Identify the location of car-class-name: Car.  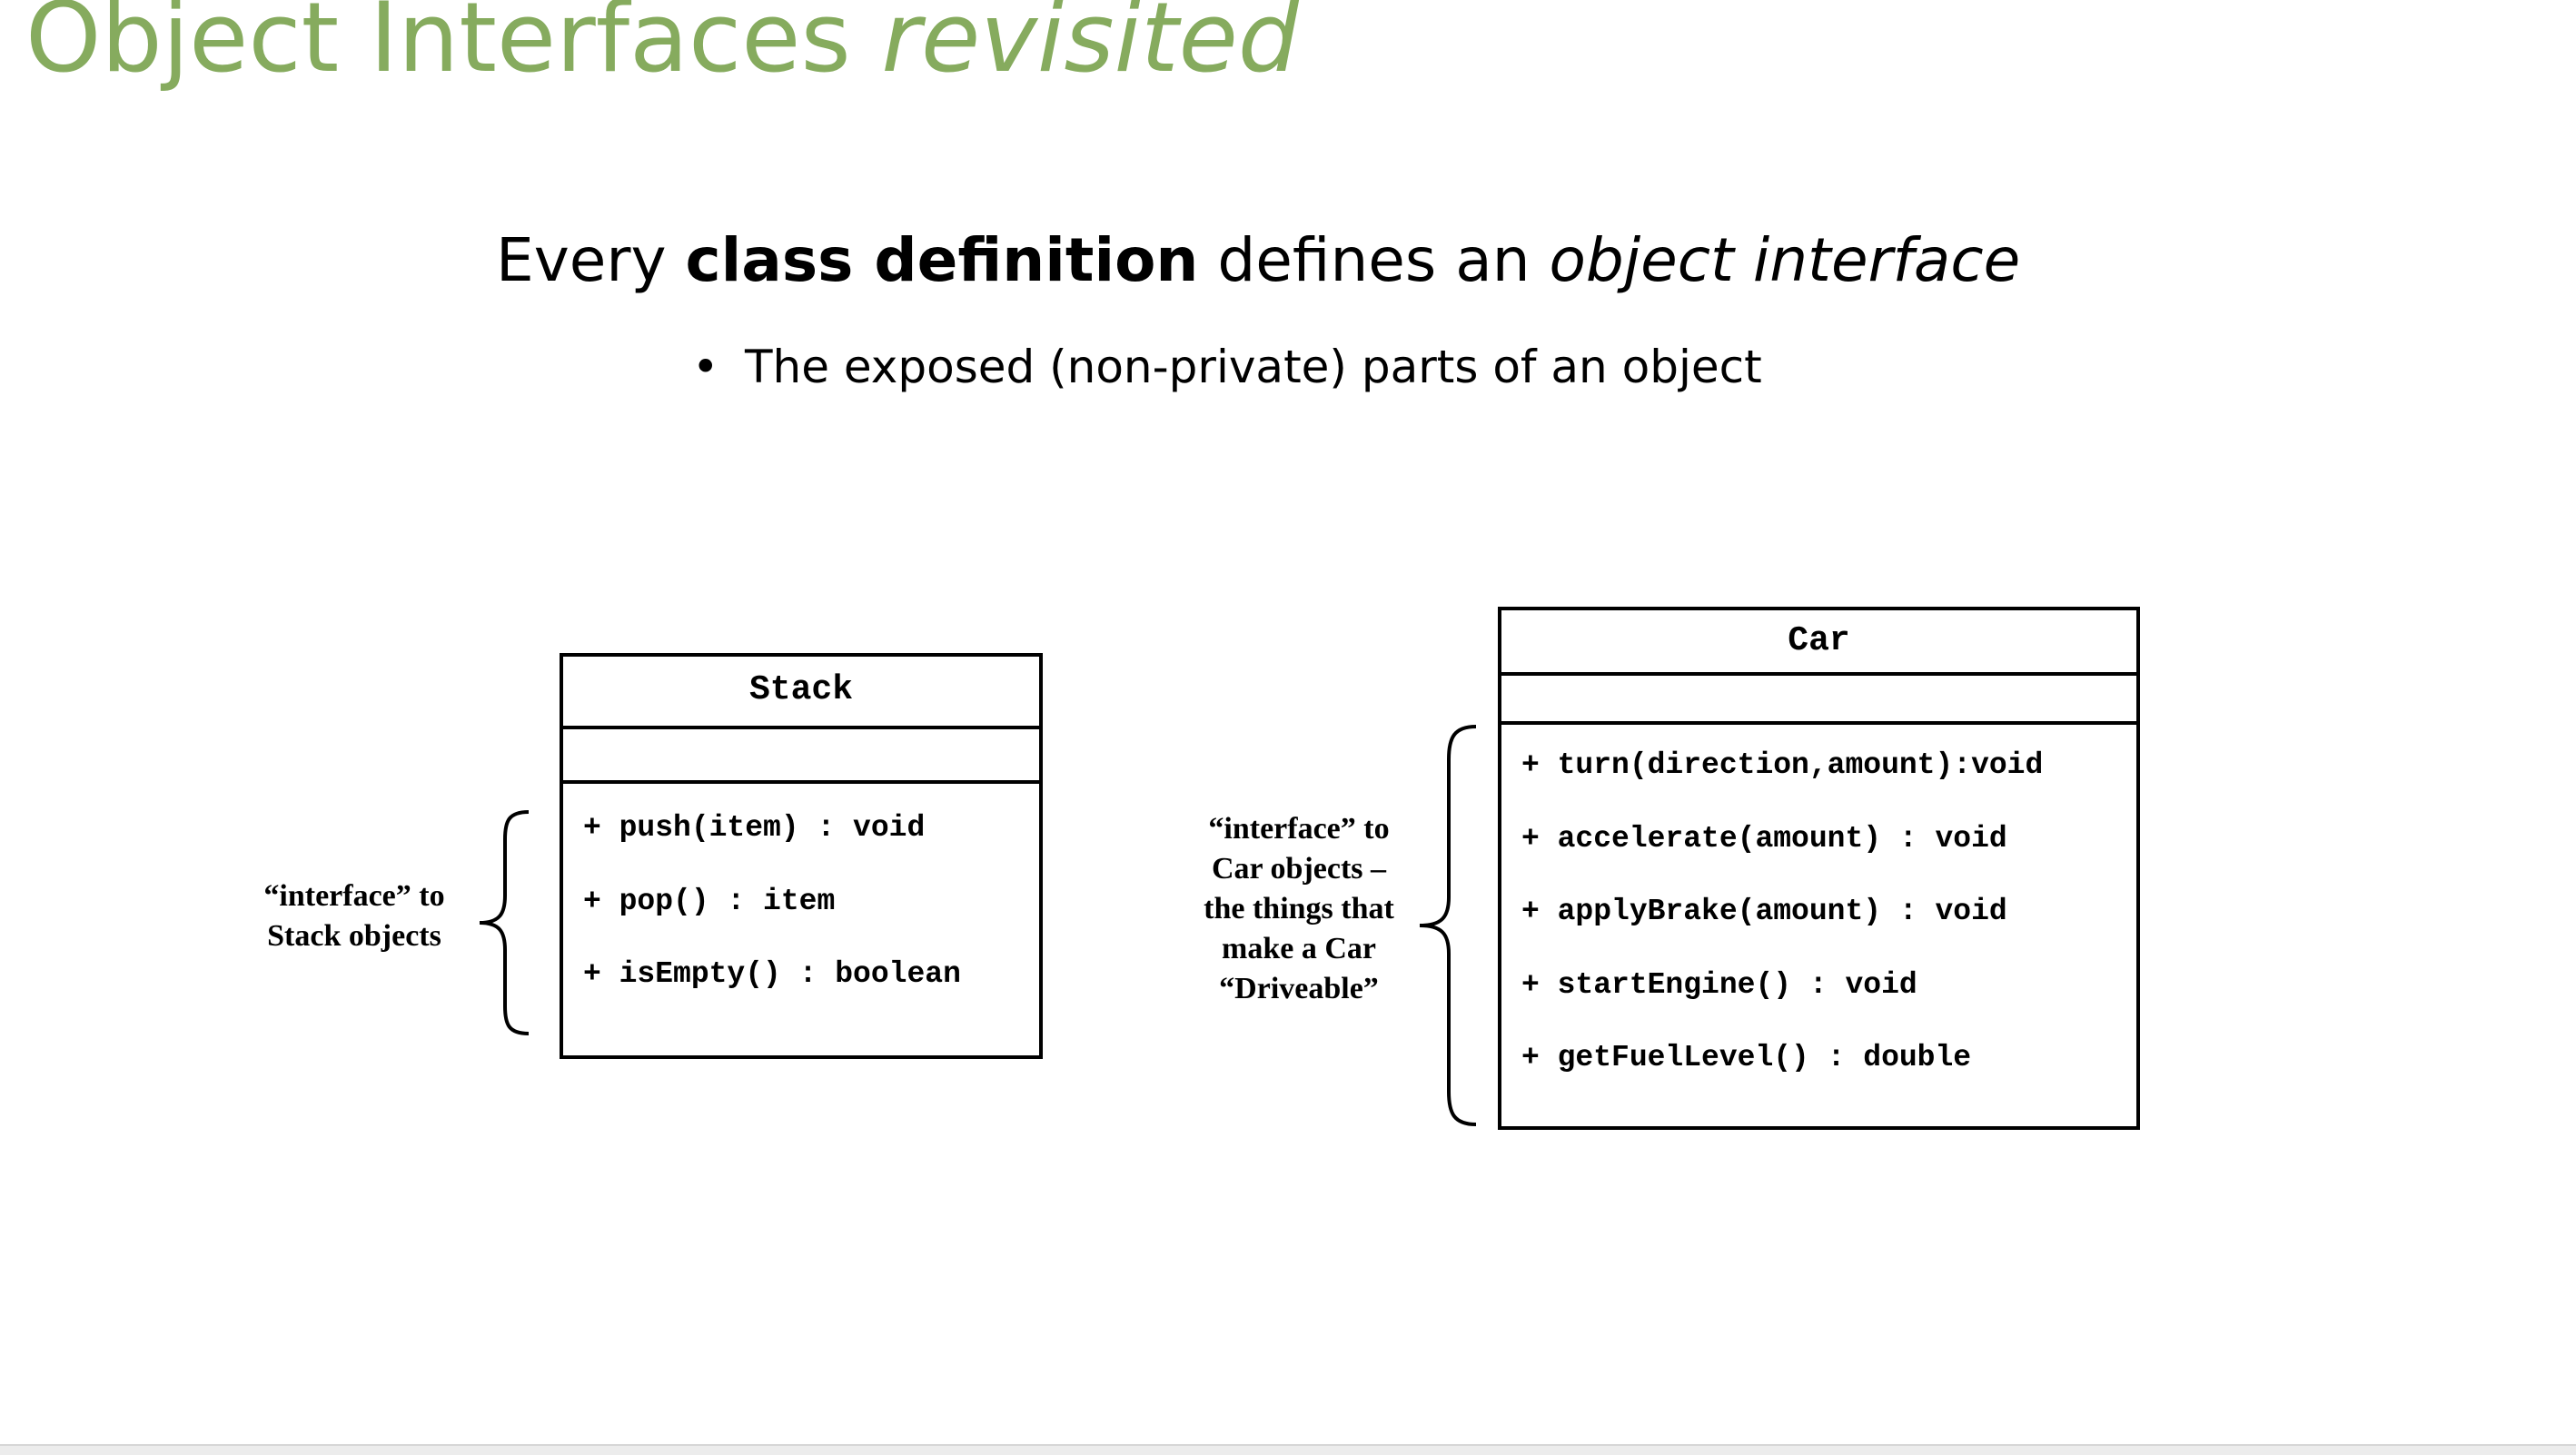
(1818, 643).